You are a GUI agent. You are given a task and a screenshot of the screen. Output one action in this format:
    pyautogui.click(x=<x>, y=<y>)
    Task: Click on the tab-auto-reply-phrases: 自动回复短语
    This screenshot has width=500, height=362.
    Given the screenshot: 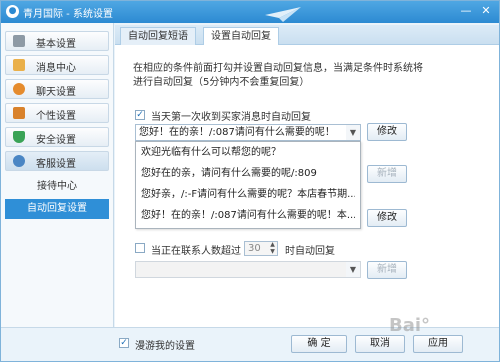 What is the action you would take?
    pyautogui.click(x=158, y=36)
    